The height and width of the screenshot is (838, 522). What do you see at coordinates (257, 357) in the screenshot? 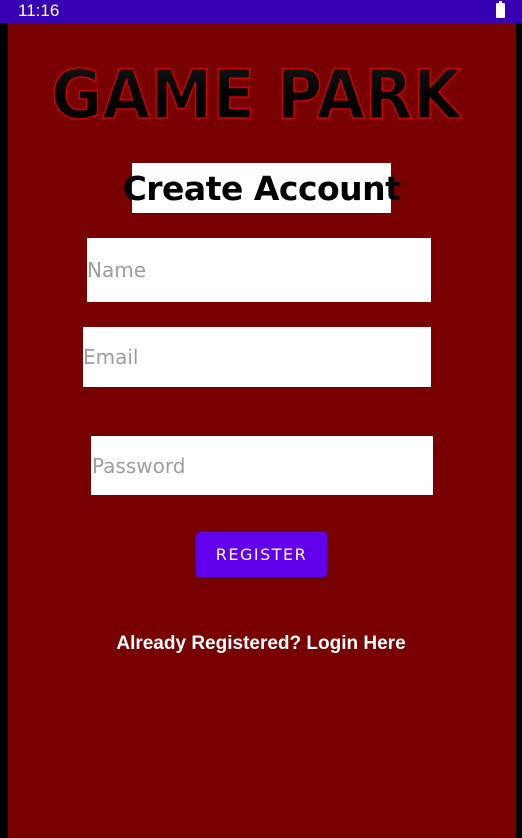
I see `email-field` at bounding box center [257, 357].